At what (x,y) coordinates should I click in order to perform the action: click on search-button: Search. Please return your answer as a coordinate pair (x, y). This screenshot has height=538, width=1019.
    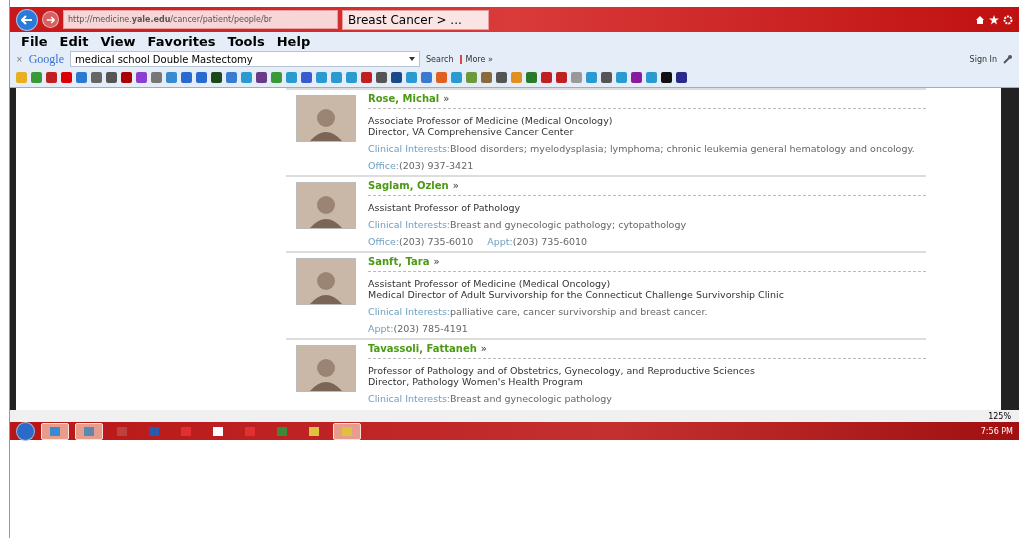
    Looking at the image, I should click on (440, 59).